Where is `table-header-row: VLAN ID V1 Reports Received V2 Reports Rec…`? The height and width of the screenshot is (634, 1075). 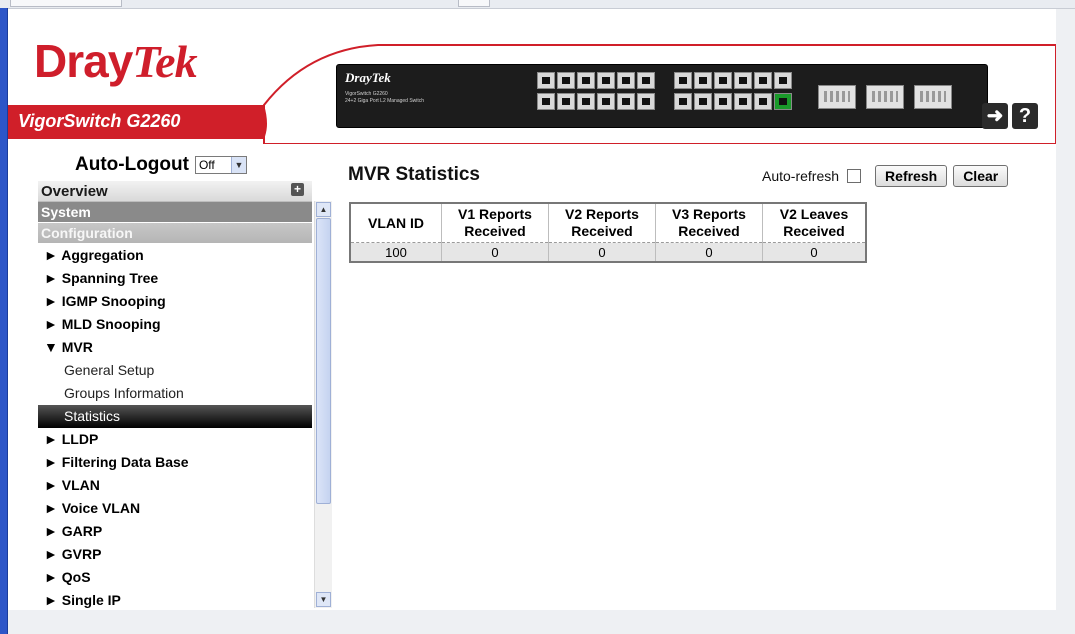
table-header-row: VLAN ID V1 Reports Received V2 Reports Rec… is located at coordinates (608, 222).